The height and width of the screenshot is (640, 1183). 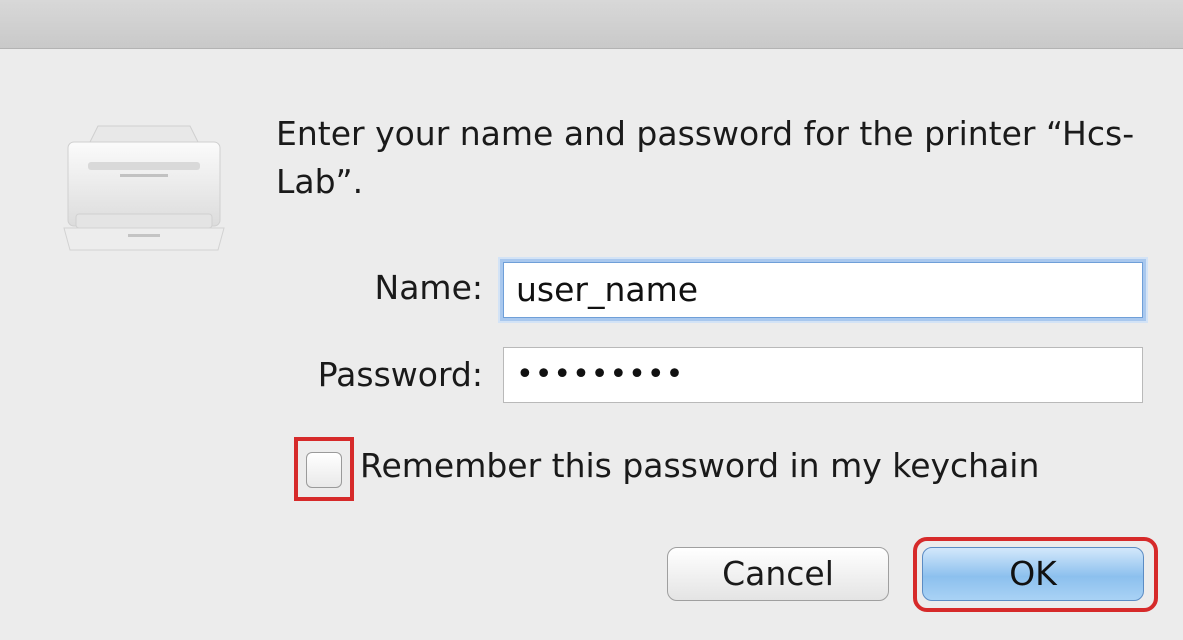 What do you see at coordinates (591, 24) in the screenshot?
I see `title-bar` at bounding box center [591, 24].